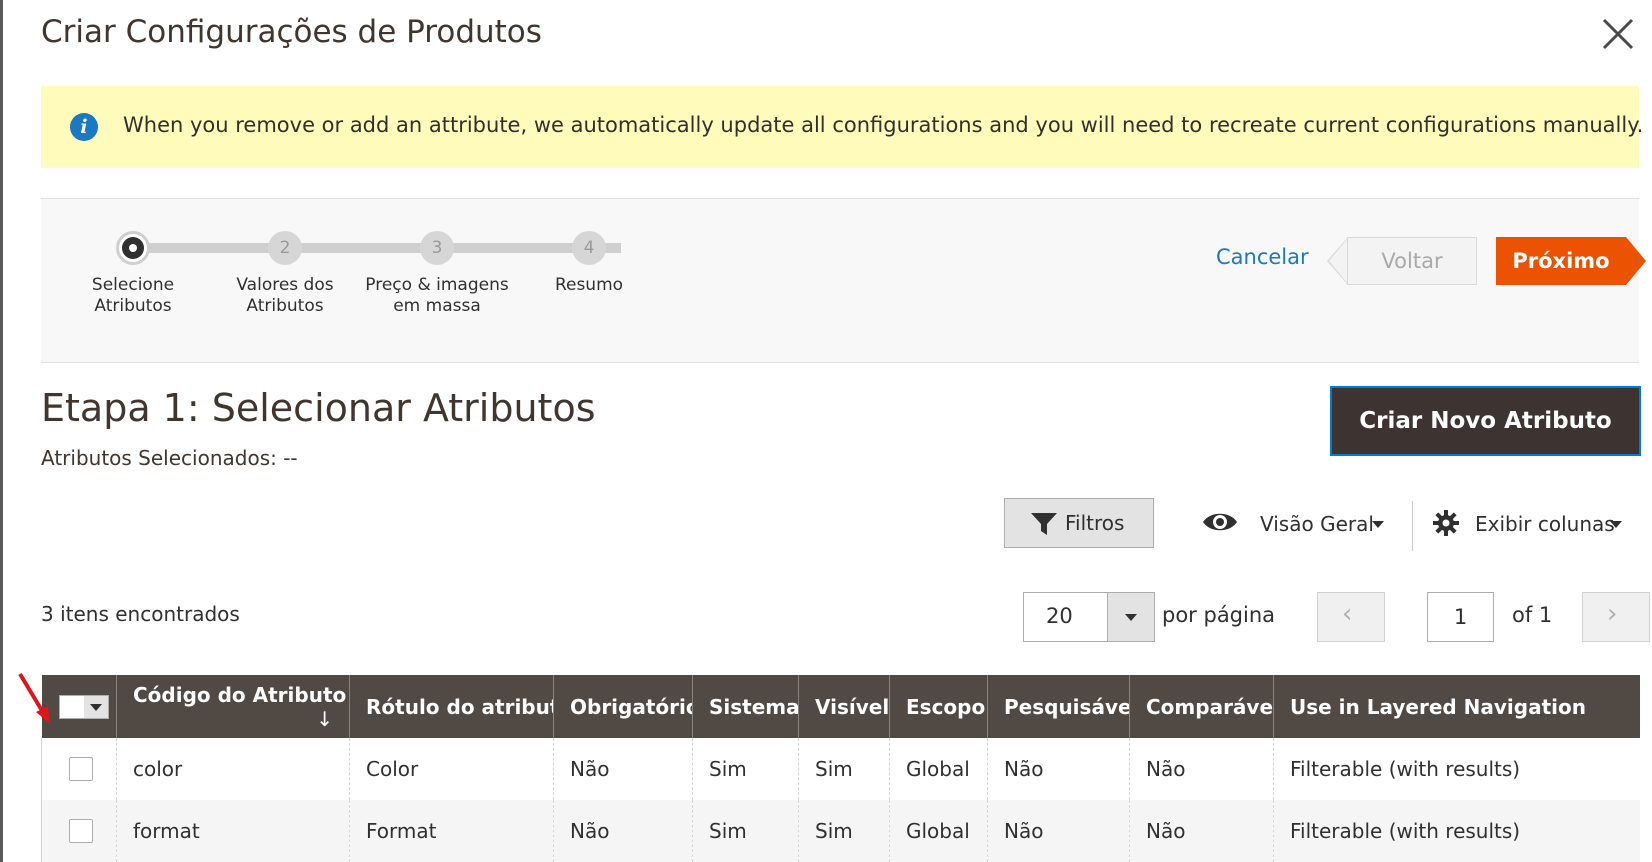 Image resolution: width=1652 pixels, height=862 pixels. I want to click on eye-icon, so click(1220, 522).